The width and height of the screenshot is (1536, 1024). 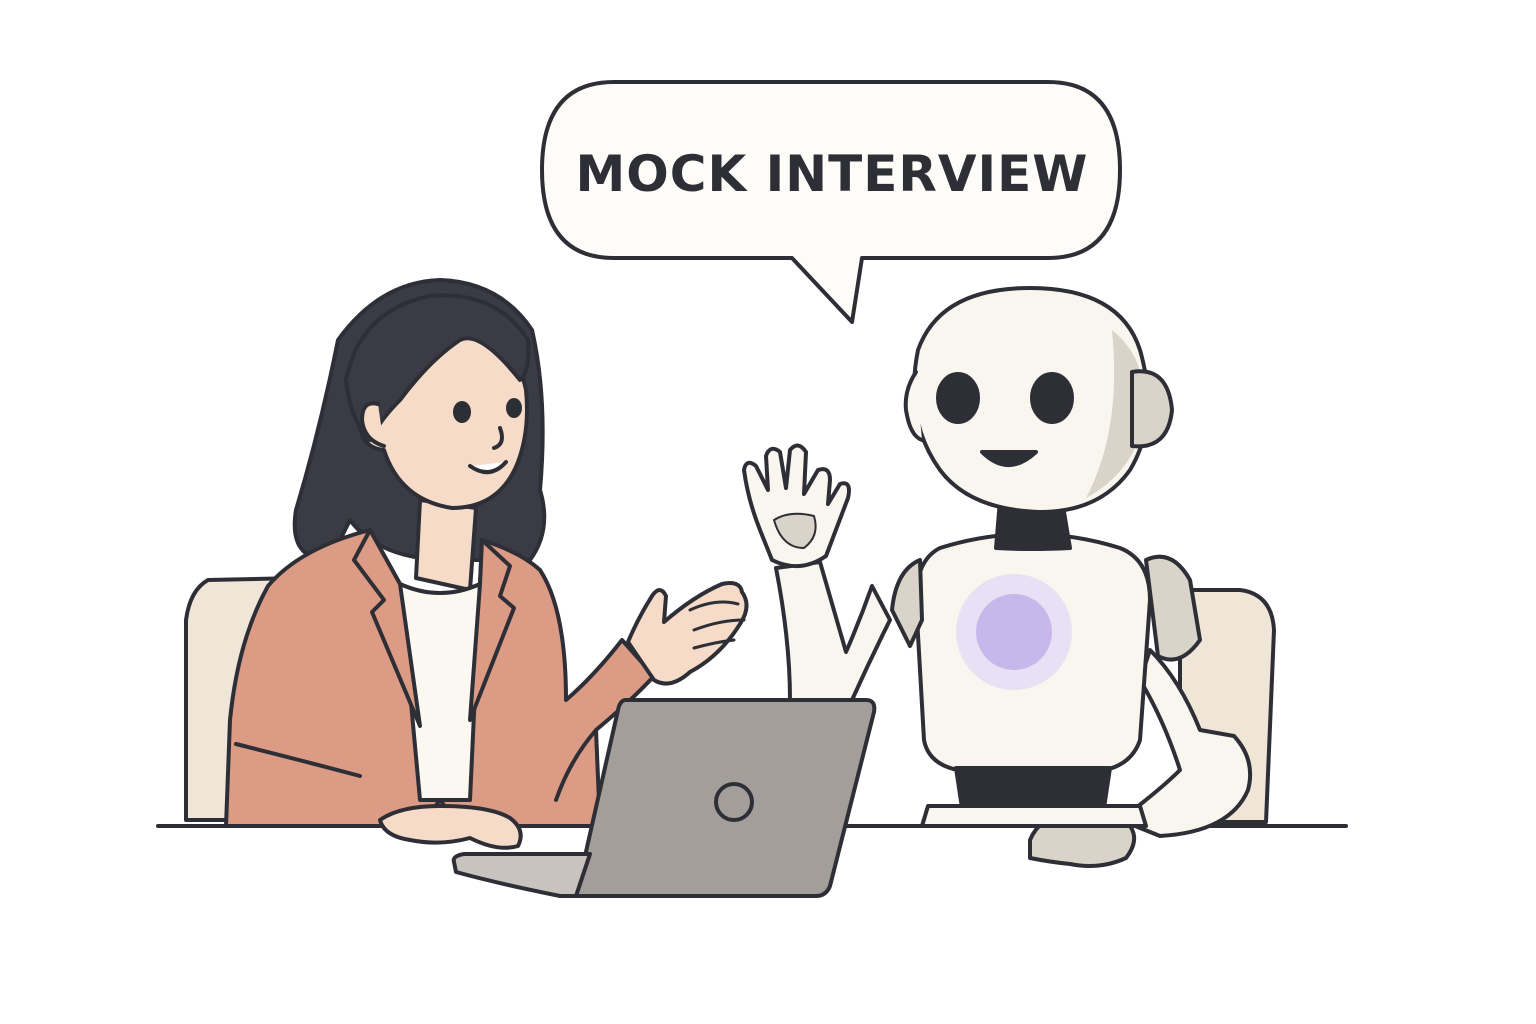 I want to click on woman-eye-right, so click(x=514, y=408).